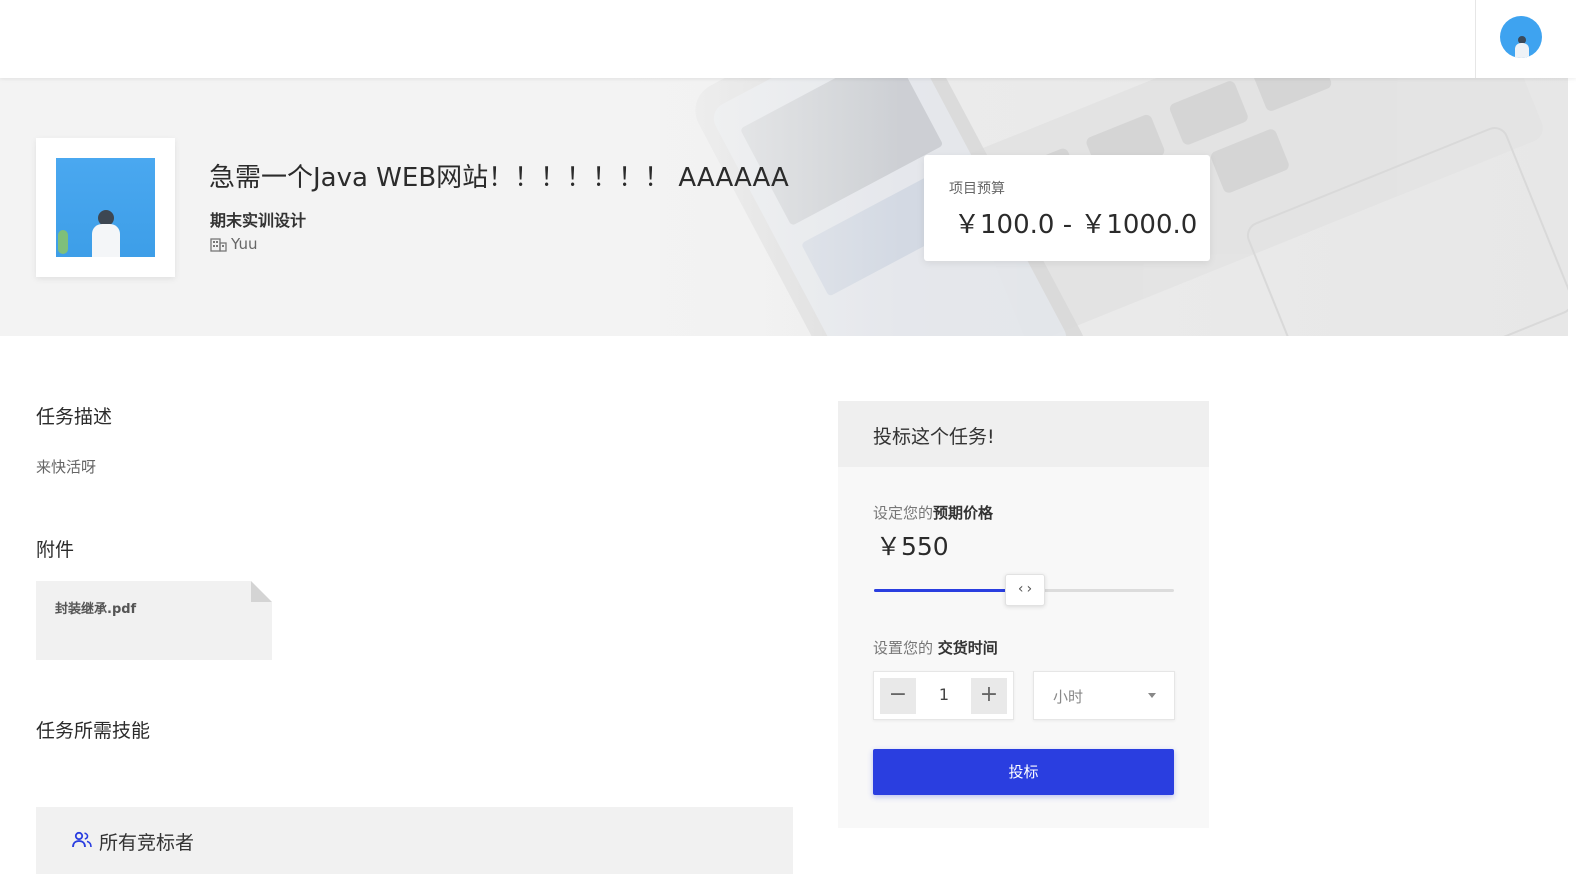  What do you see at coordinates (1023, 772) in the screenshot?
I see `submit-bid-button: 投标` at bounding box center [1023, 772].